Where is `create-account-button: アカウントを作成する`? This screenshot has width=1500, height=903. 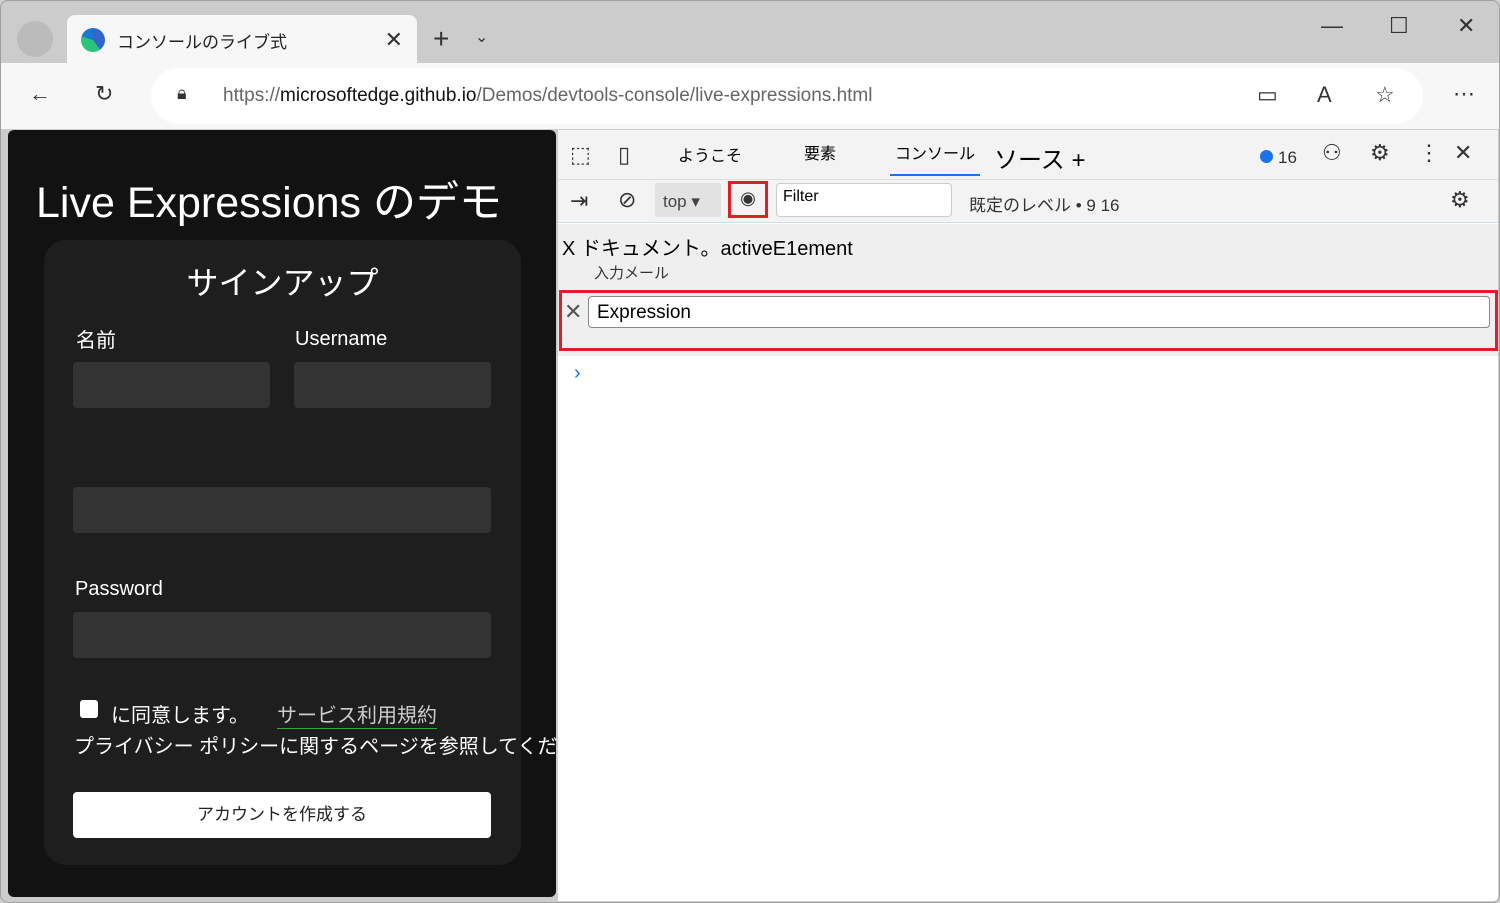
create-account-button: アカウントを作成する is located at coordinates (282, 815).